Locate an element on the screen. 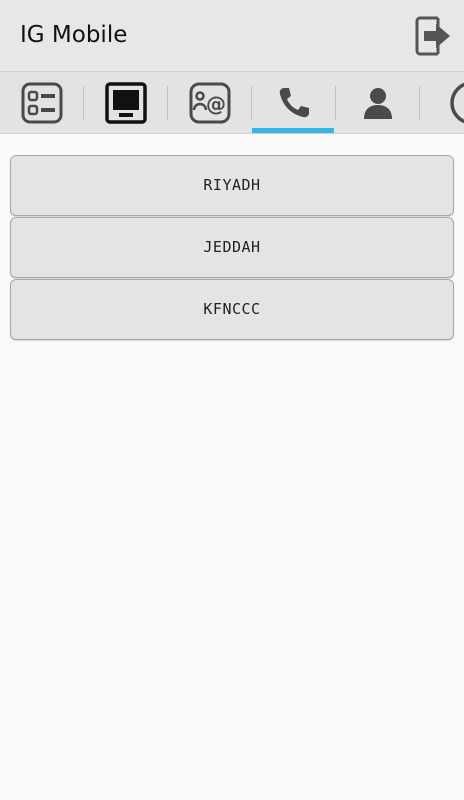 The image size is (464, 800). logout-button is located at coordinates (433, 36).